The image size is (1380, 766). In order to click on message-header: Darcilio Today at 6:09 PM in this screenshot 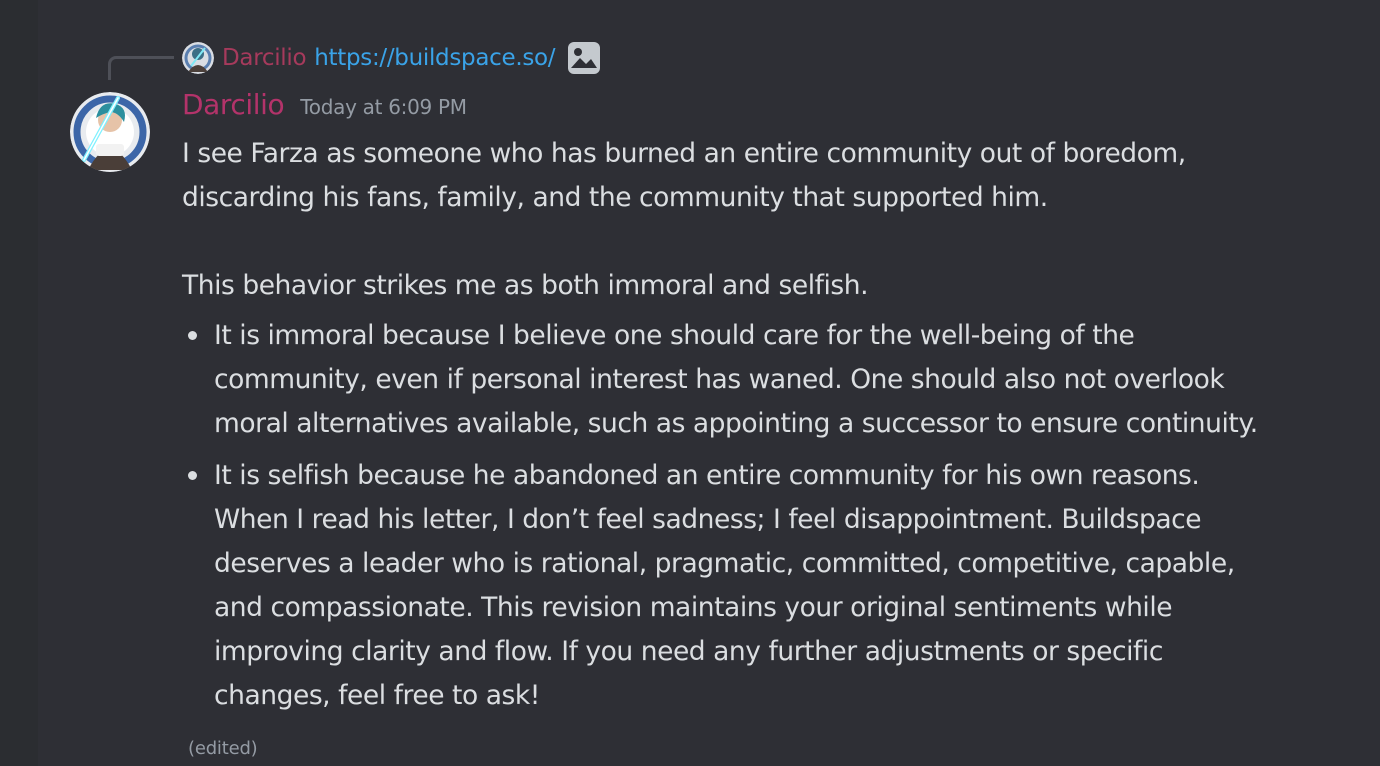, I will do `click(324, 108)`.